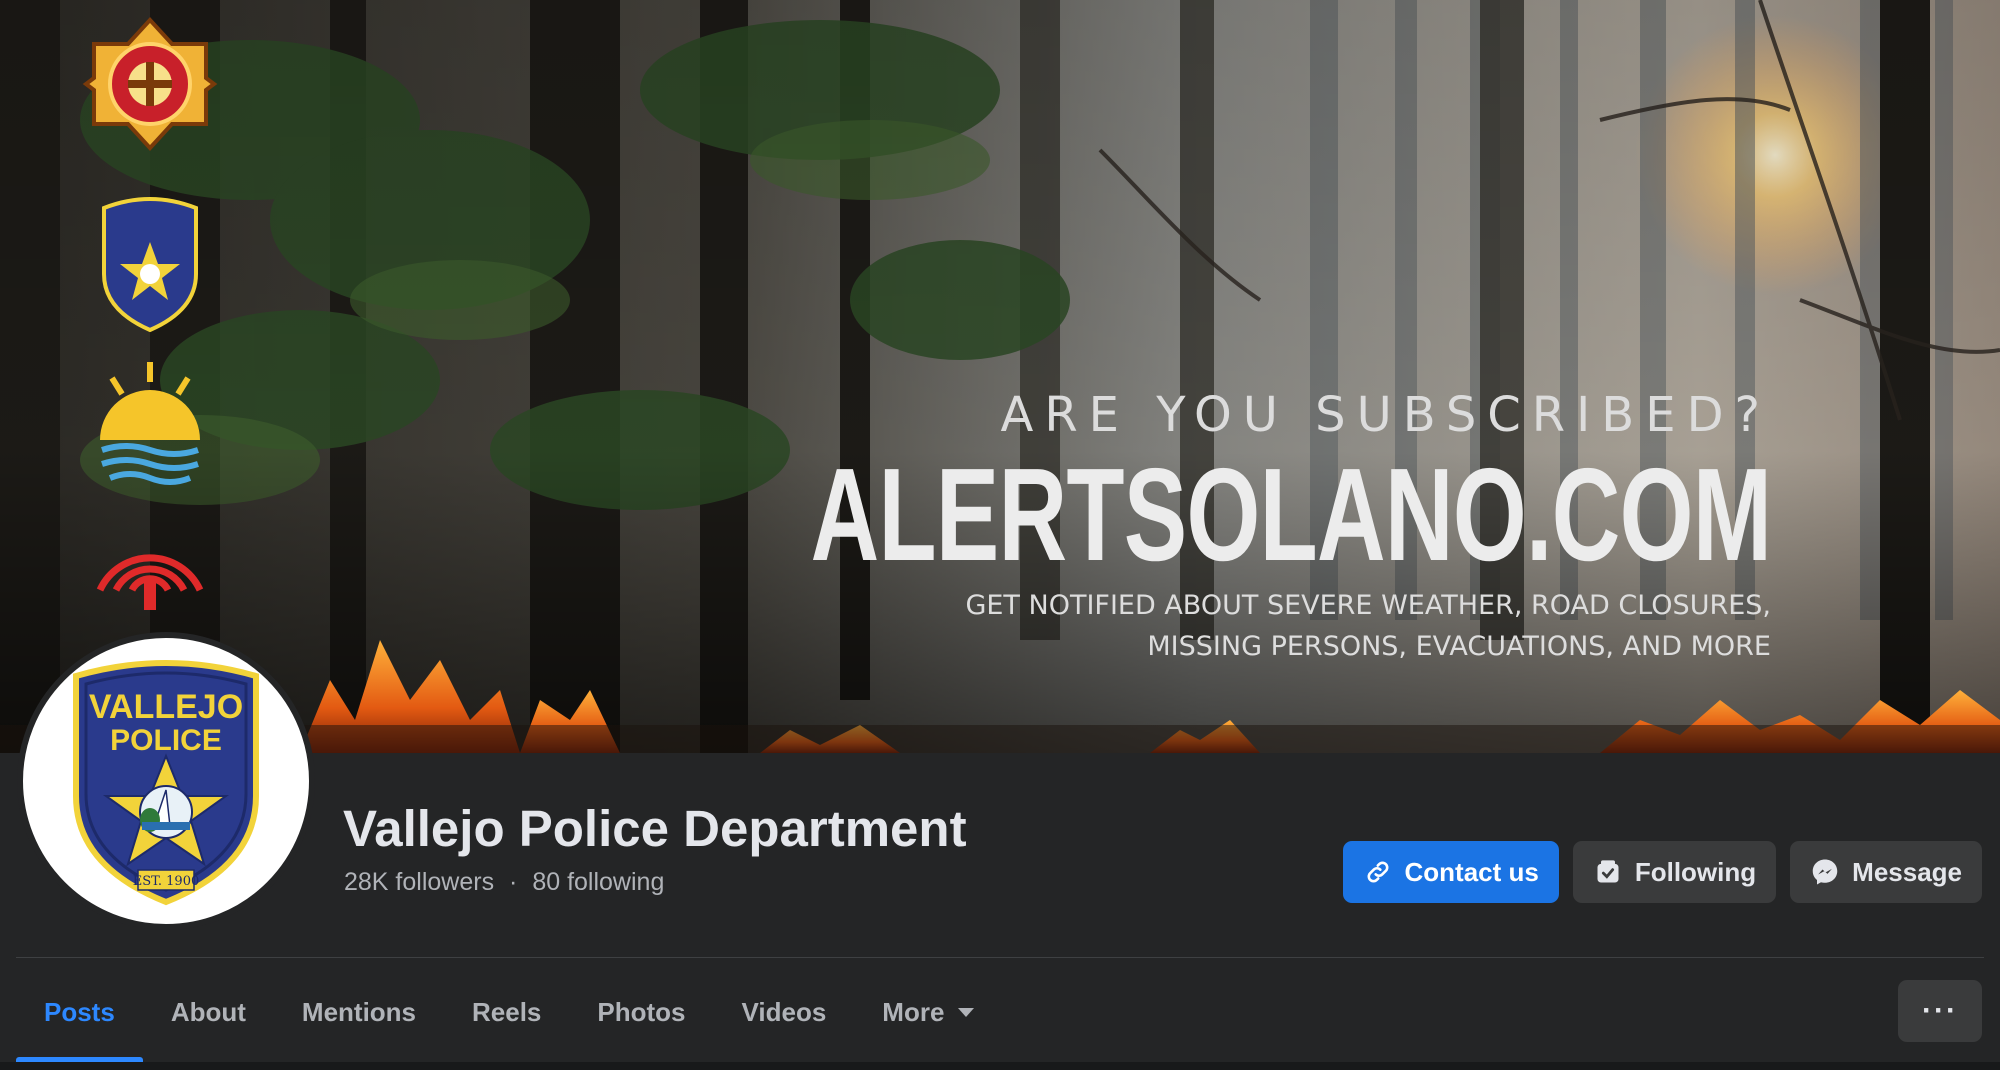 The image size is (2000, 1070). Describe the element at coordinates (1290, 514) in the screenshot. I see `cover-website: ALERTSOLANO.COM` at that location.